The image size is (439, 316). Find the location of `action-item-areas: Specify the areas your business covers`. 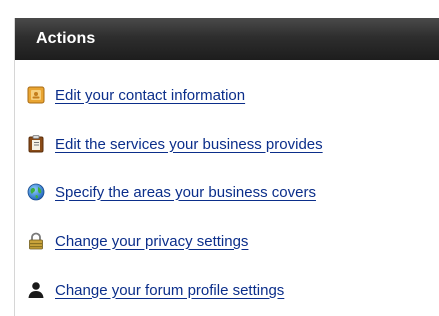

action-item-areas: Specify the areas your business covers is located at coordinates (171, 192).